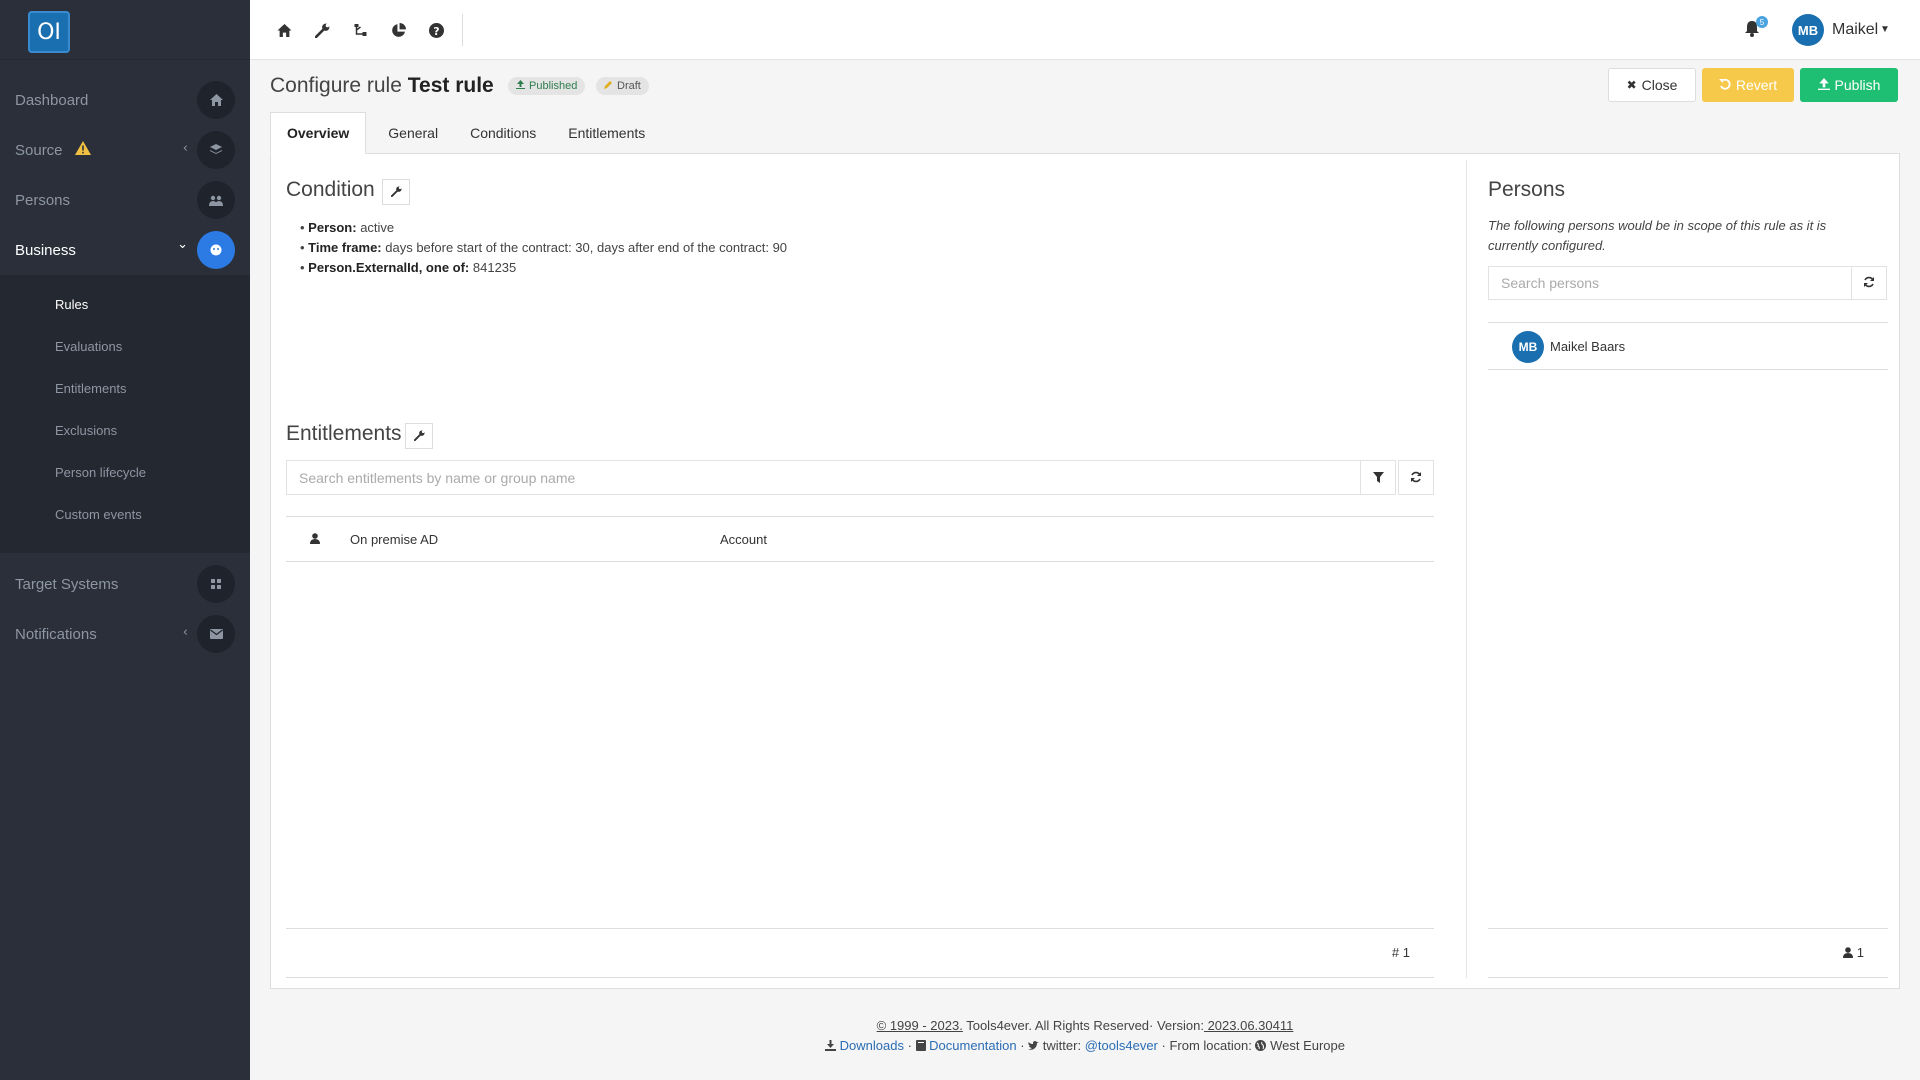 This screenshot has width=1920, height=1080. I want to click on users-icon, so click(216, 200).